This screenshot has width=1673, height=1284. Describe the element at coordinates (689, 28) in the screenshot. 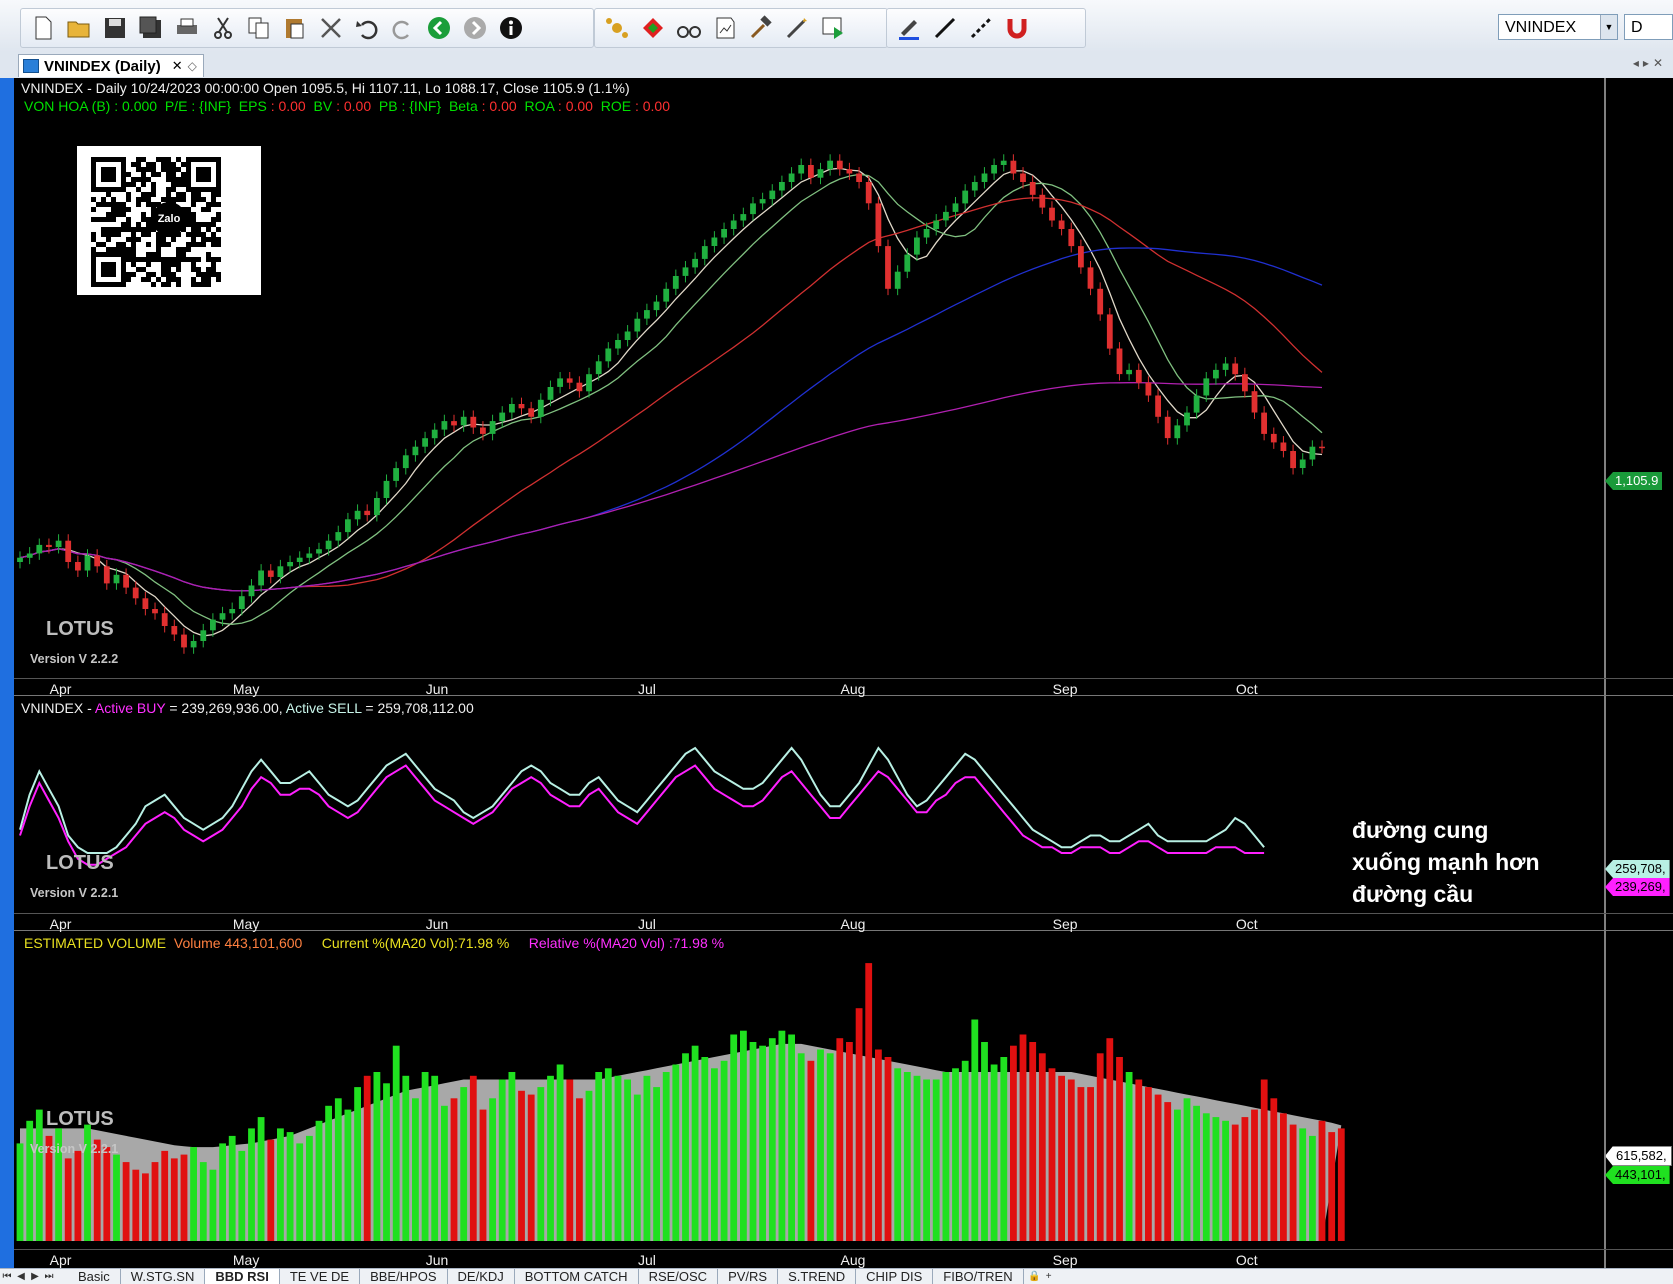

I see `binoculars-icon` at that location.